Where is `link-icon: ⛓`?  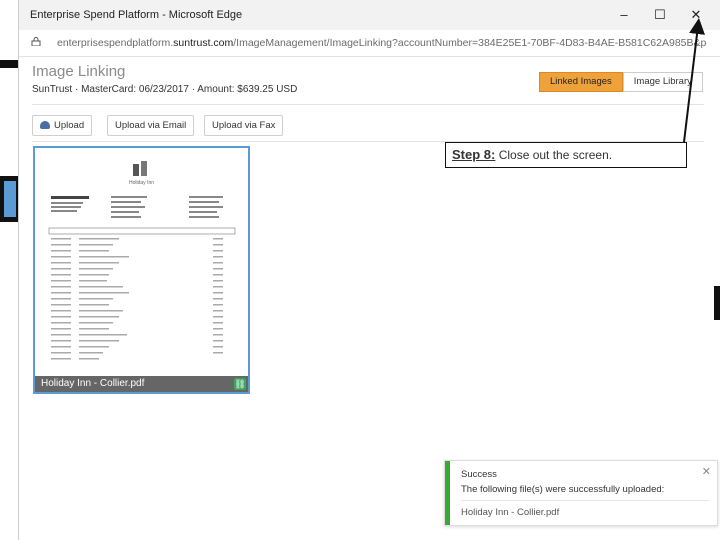
link-icon: ⛓ is located at coordinates (240, 384).